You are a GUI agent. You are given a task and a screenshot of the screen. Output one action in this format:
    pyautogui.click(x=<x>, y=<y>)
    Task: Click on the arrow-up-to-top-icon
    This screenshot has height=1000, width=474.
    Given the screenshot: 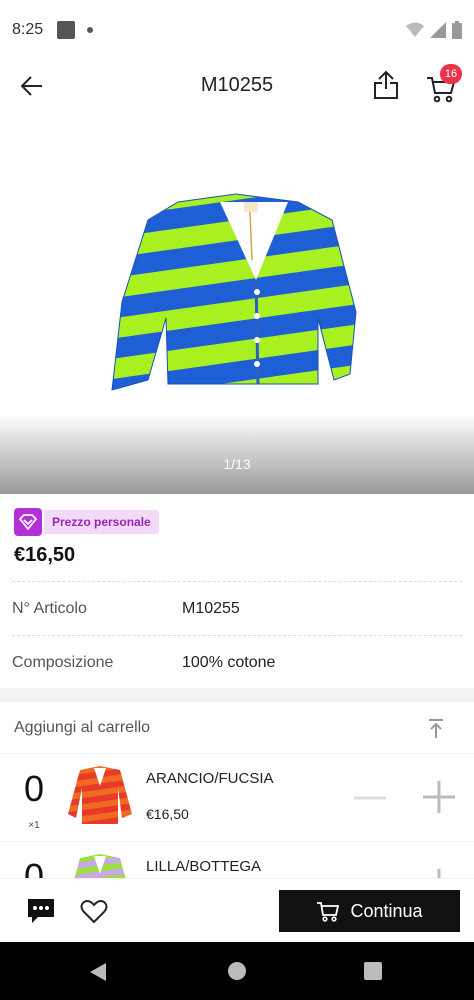 What is the action you would take?
    pyautogui.click(x=436, y=728)
    